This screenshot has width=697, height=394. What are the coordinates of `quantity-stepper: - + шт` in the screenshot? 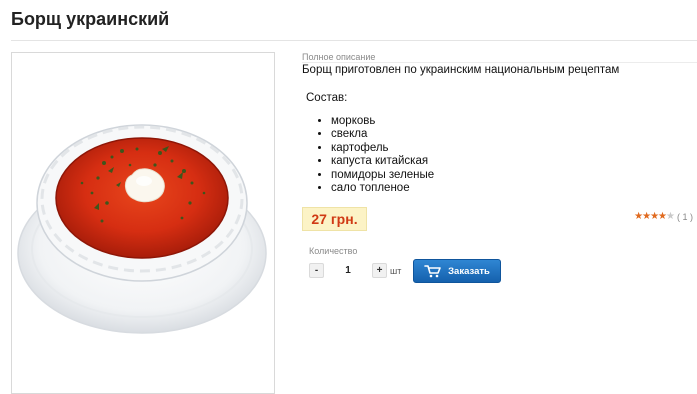 It's located at (355, 270).